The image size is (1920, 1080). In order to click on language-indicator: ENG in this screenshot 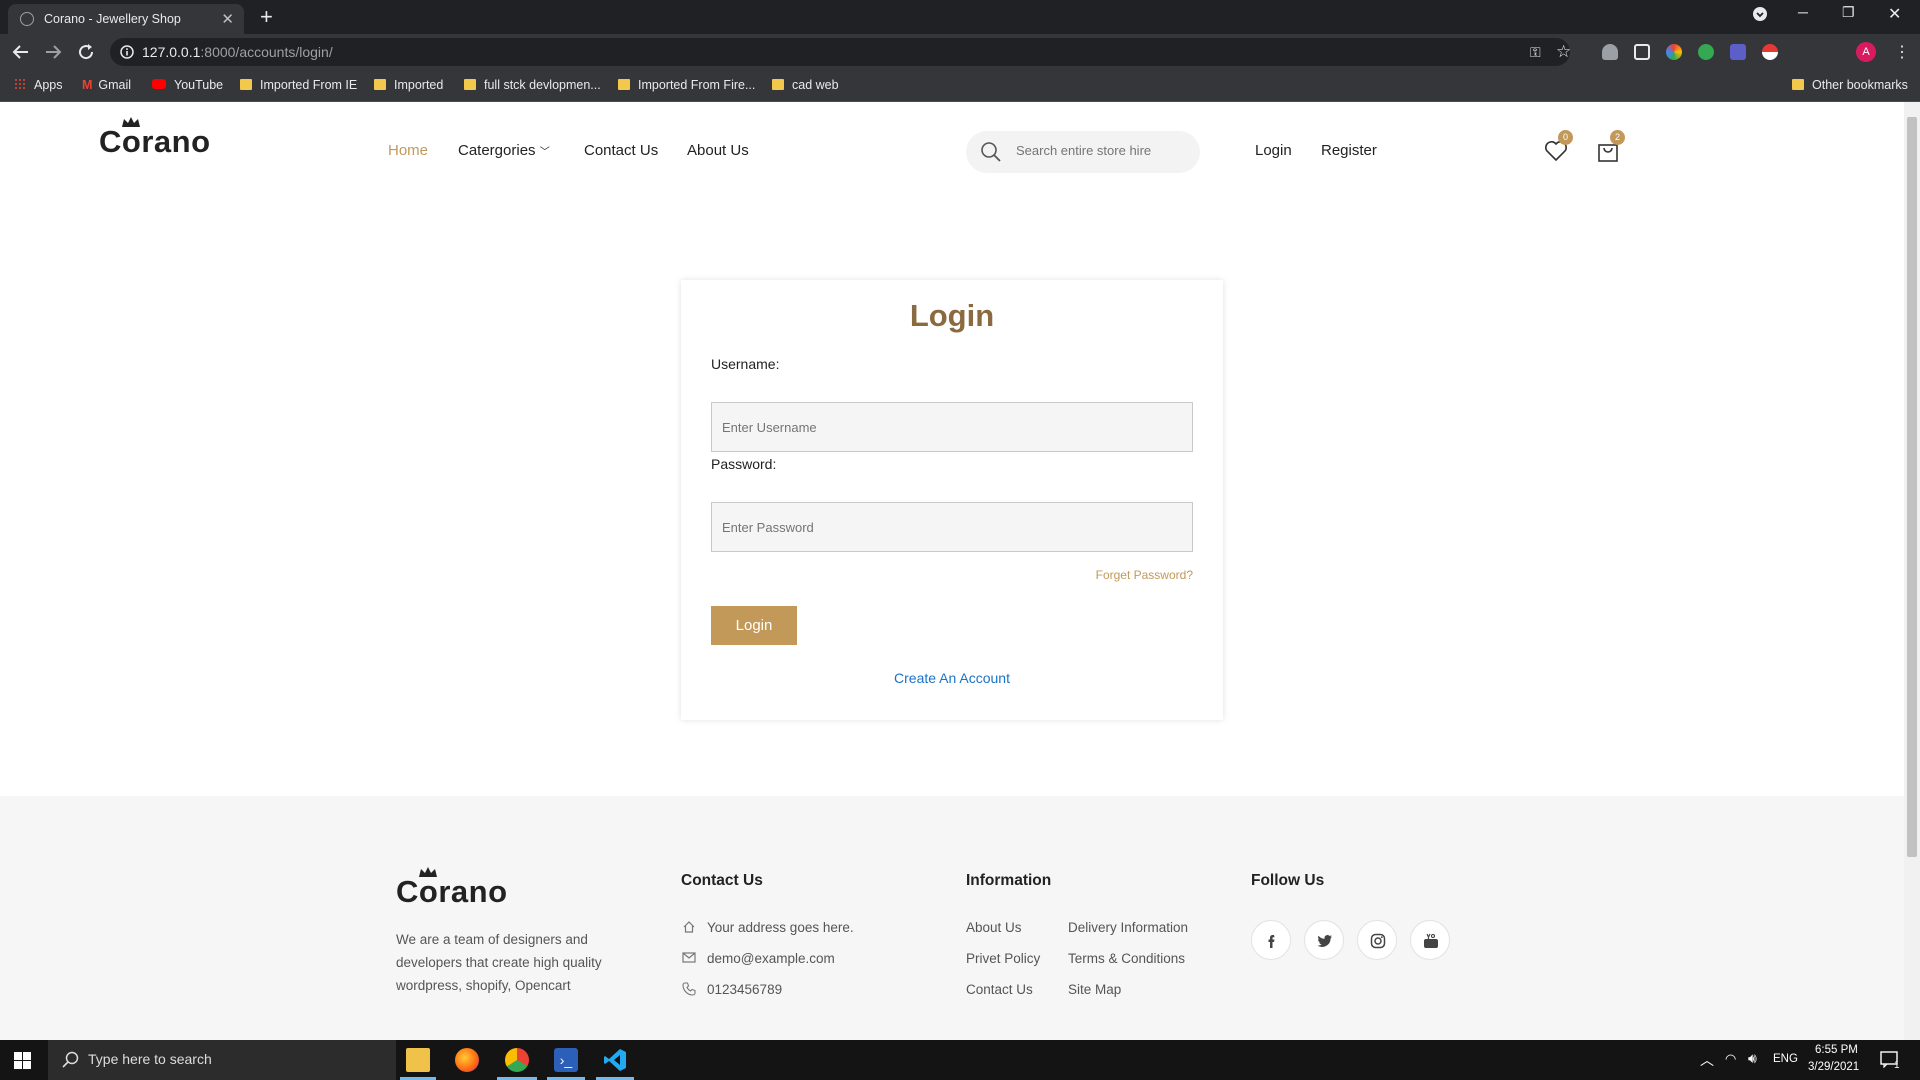, I will do `click(1785, 1059)`.